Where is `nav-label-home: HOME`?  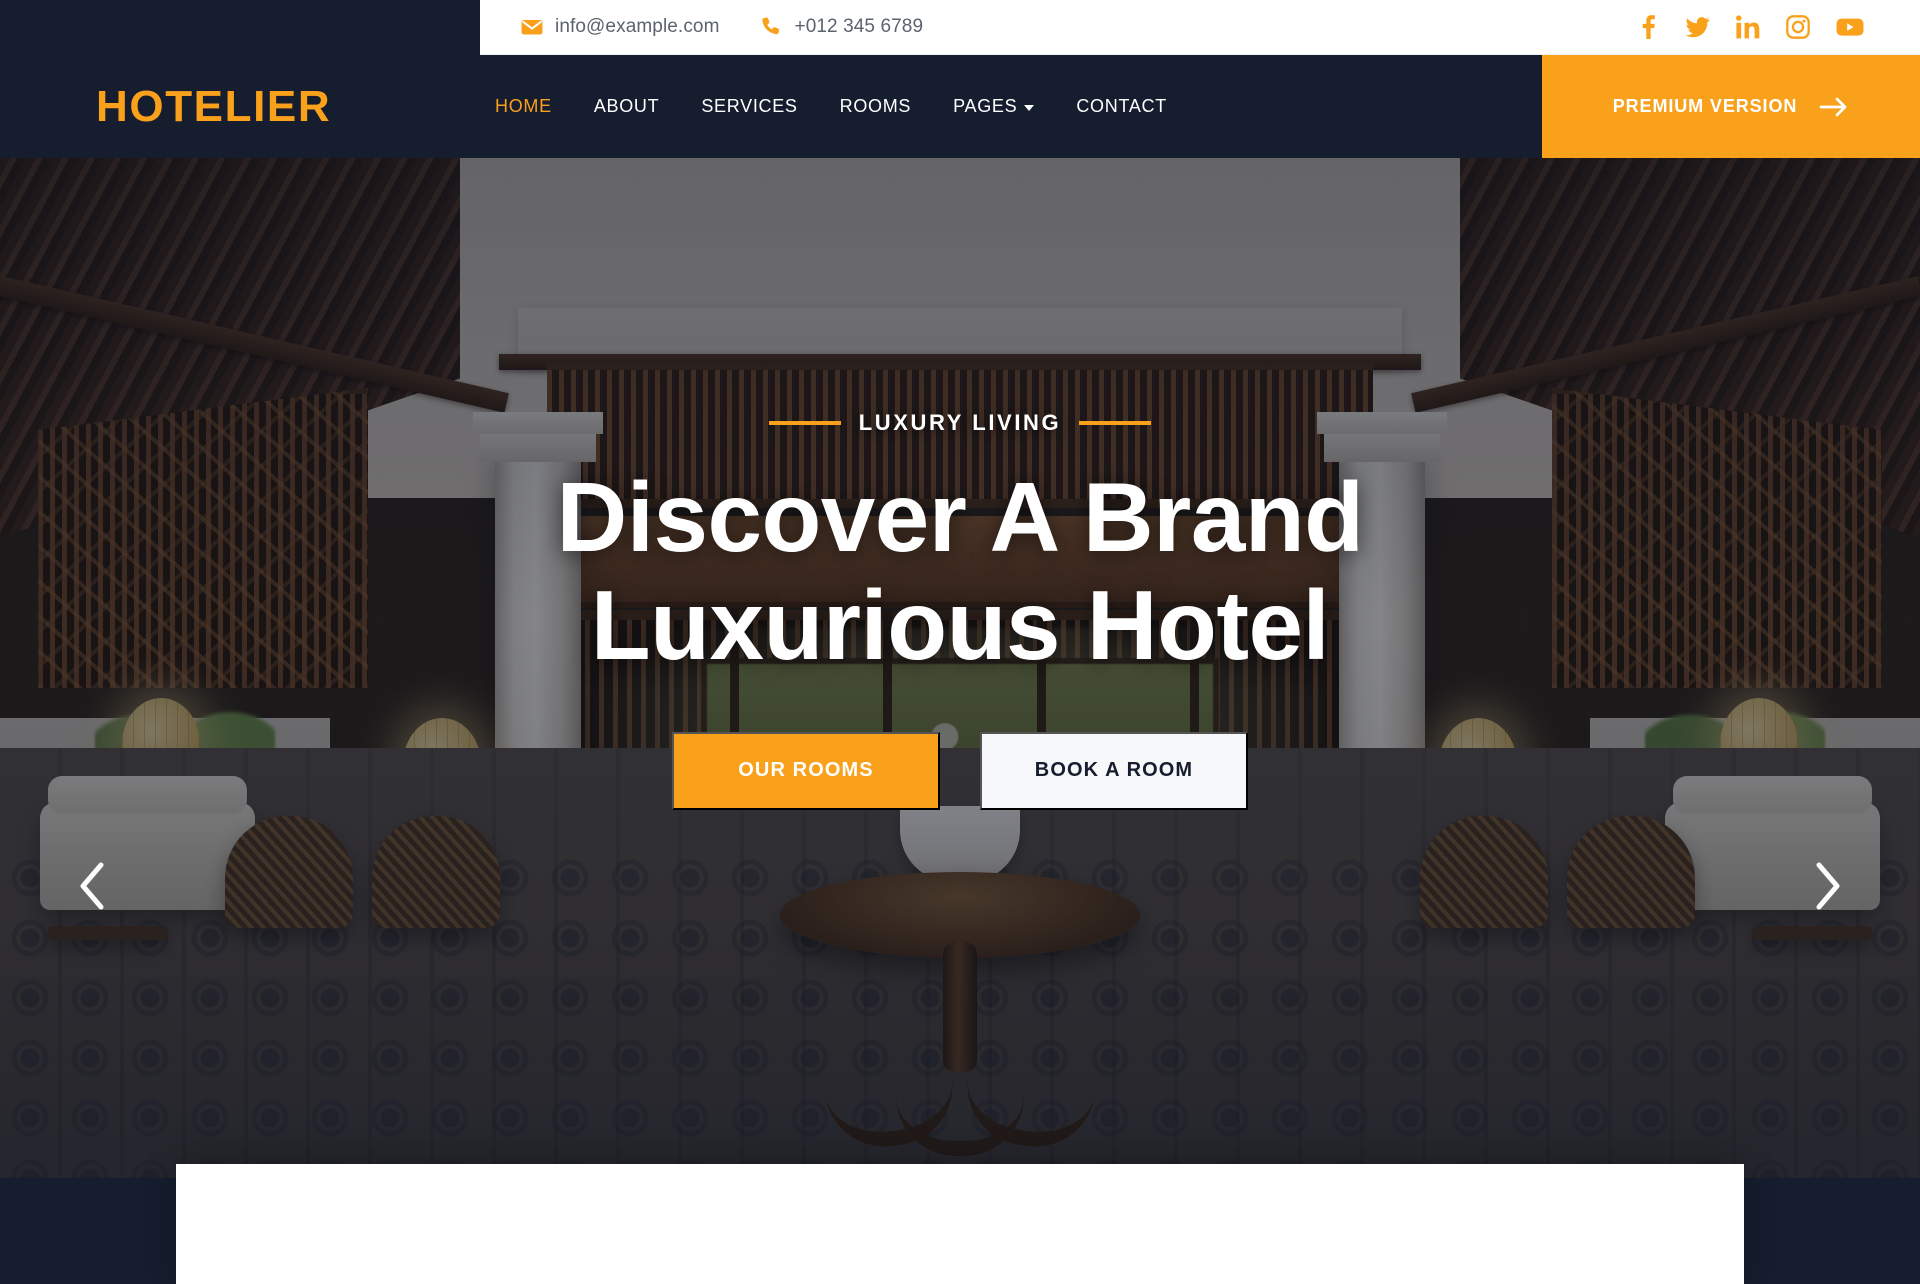
nav-label-home: HOME is located at coordinates (523, 106).